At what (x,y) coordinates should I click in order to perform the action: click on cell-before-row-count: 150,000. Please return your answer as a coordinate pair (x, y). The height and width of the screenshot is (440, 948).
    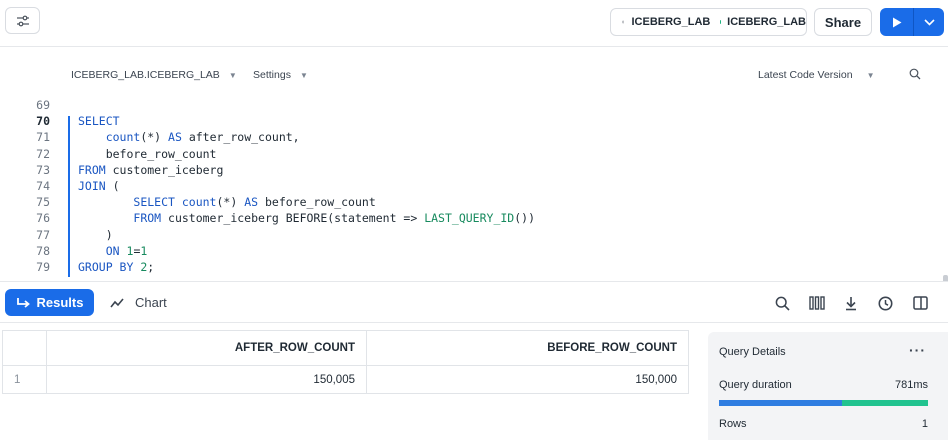
    Looking at the image, I should click on (527, 379).